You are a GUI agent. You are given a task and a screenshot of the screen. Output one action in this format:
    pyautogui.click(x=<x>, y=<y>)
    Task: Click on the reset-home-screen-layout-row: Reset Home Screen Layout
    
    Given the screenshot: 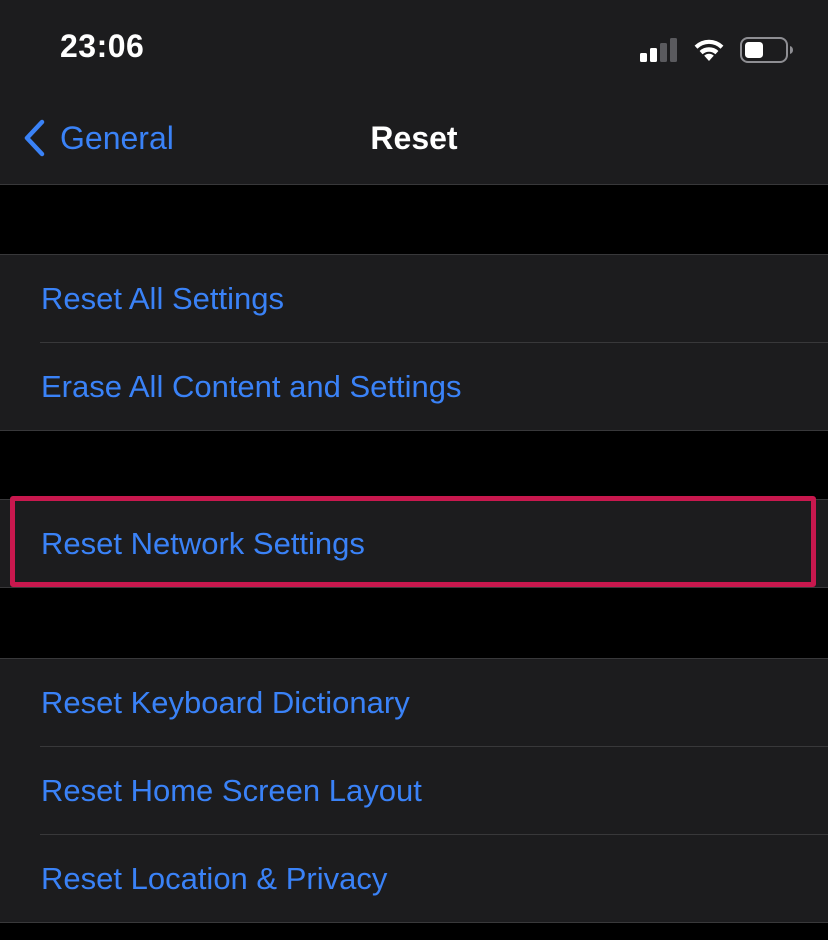 What is the action you would take?
    pyautogui.click(x=414, y=790)
    